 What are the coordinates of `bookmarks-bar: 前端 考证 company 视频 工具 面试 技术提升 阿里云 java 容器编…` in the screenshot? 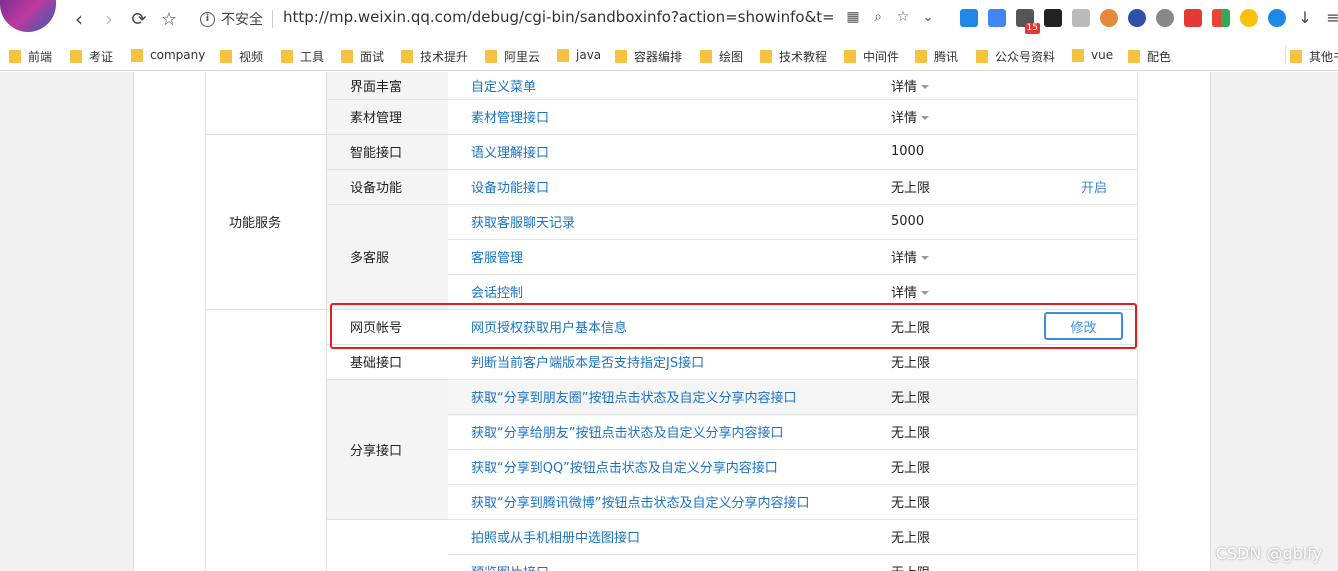 It's located at (669, 54).